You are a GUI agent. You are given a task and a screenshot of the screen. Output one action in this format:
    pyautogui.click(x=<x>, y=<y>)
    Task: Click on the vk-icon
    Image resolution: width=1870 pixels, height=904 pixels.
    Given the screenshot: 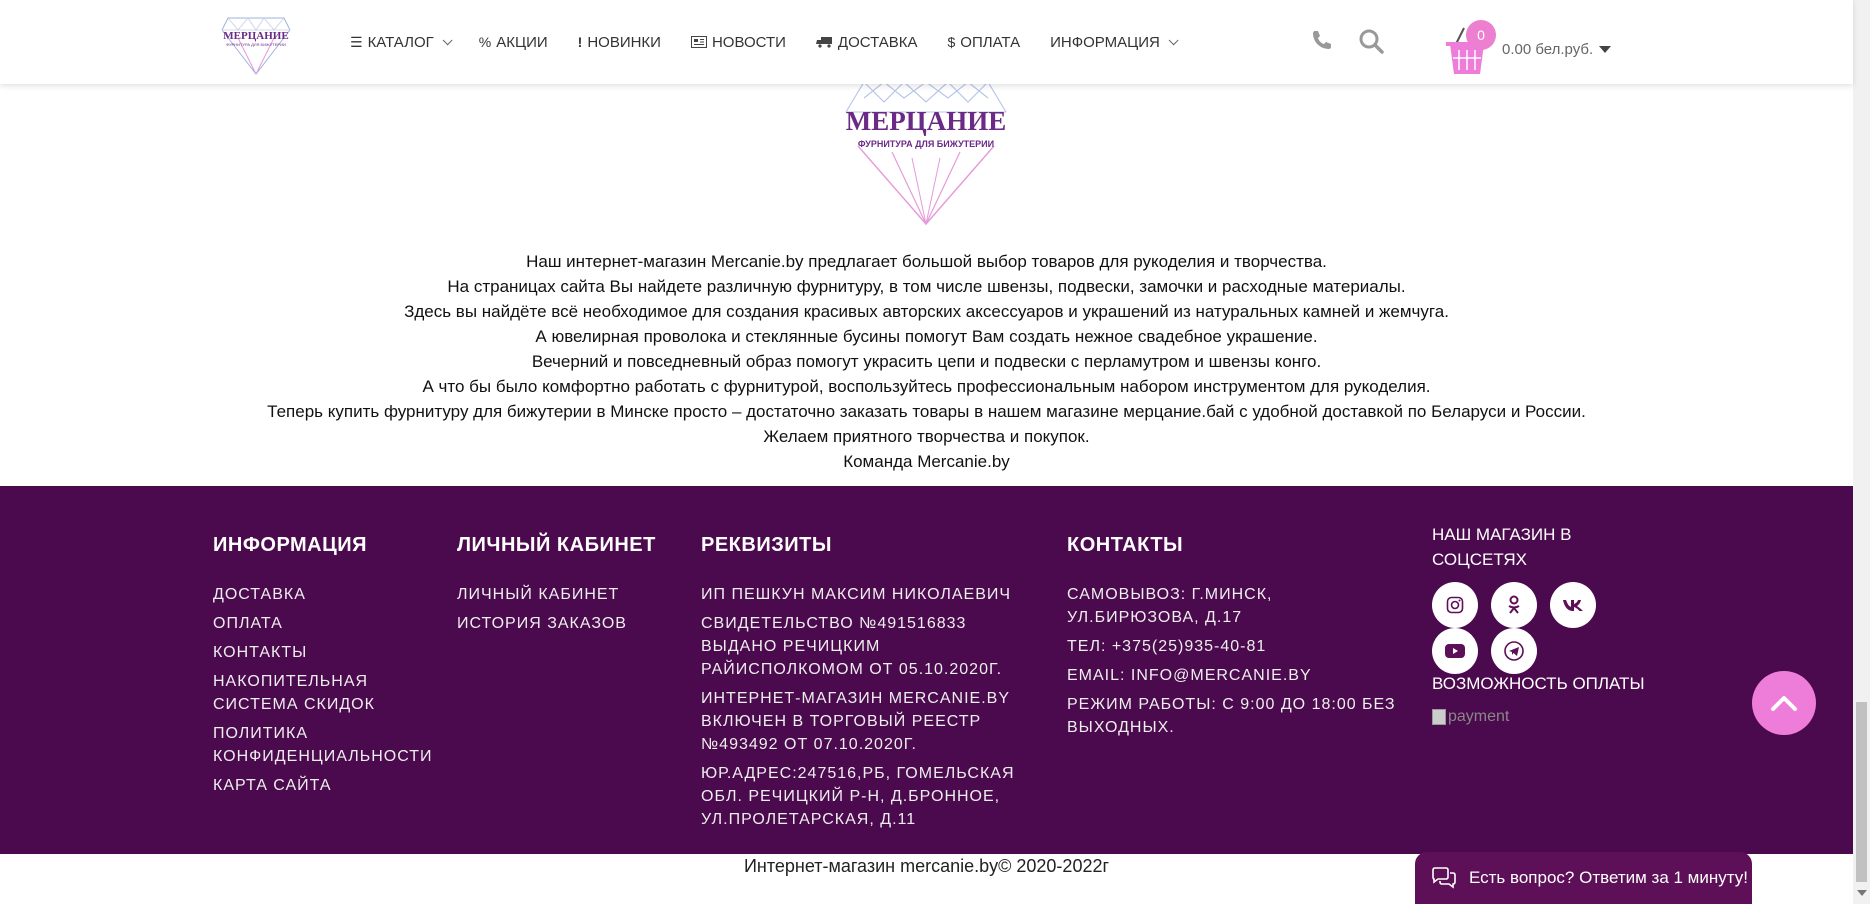 What is the action you would take?
    pyautogui.click(x=1573, y=605)
    